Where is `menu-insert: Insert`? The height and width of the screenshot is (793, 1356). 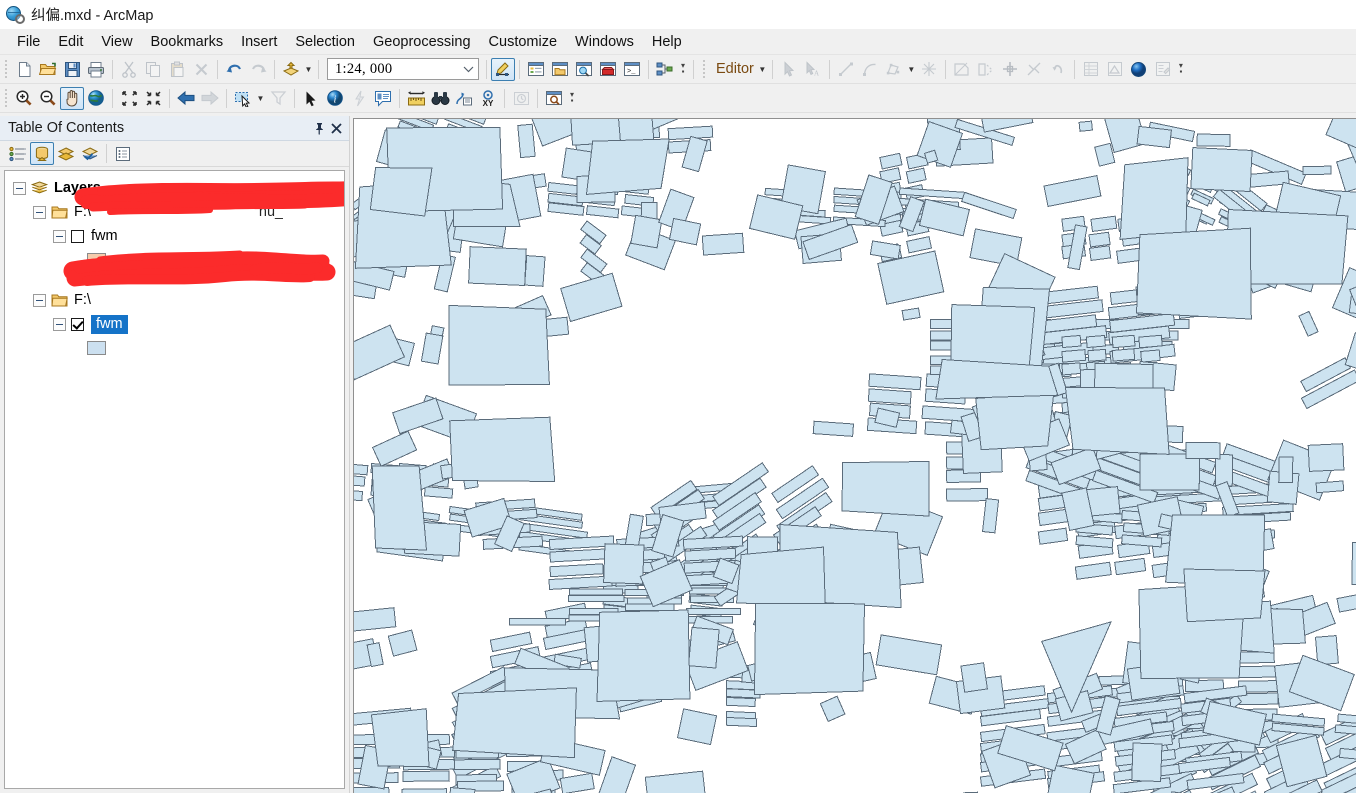
menu-insert: Insert is located at coordinates (259, 42).